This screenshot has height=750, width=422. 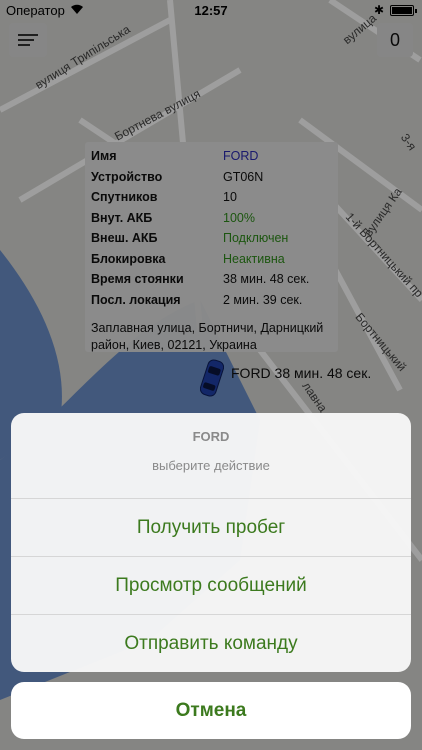 I want to click on cancel-button: Отмена, so click(x=211, y=710).